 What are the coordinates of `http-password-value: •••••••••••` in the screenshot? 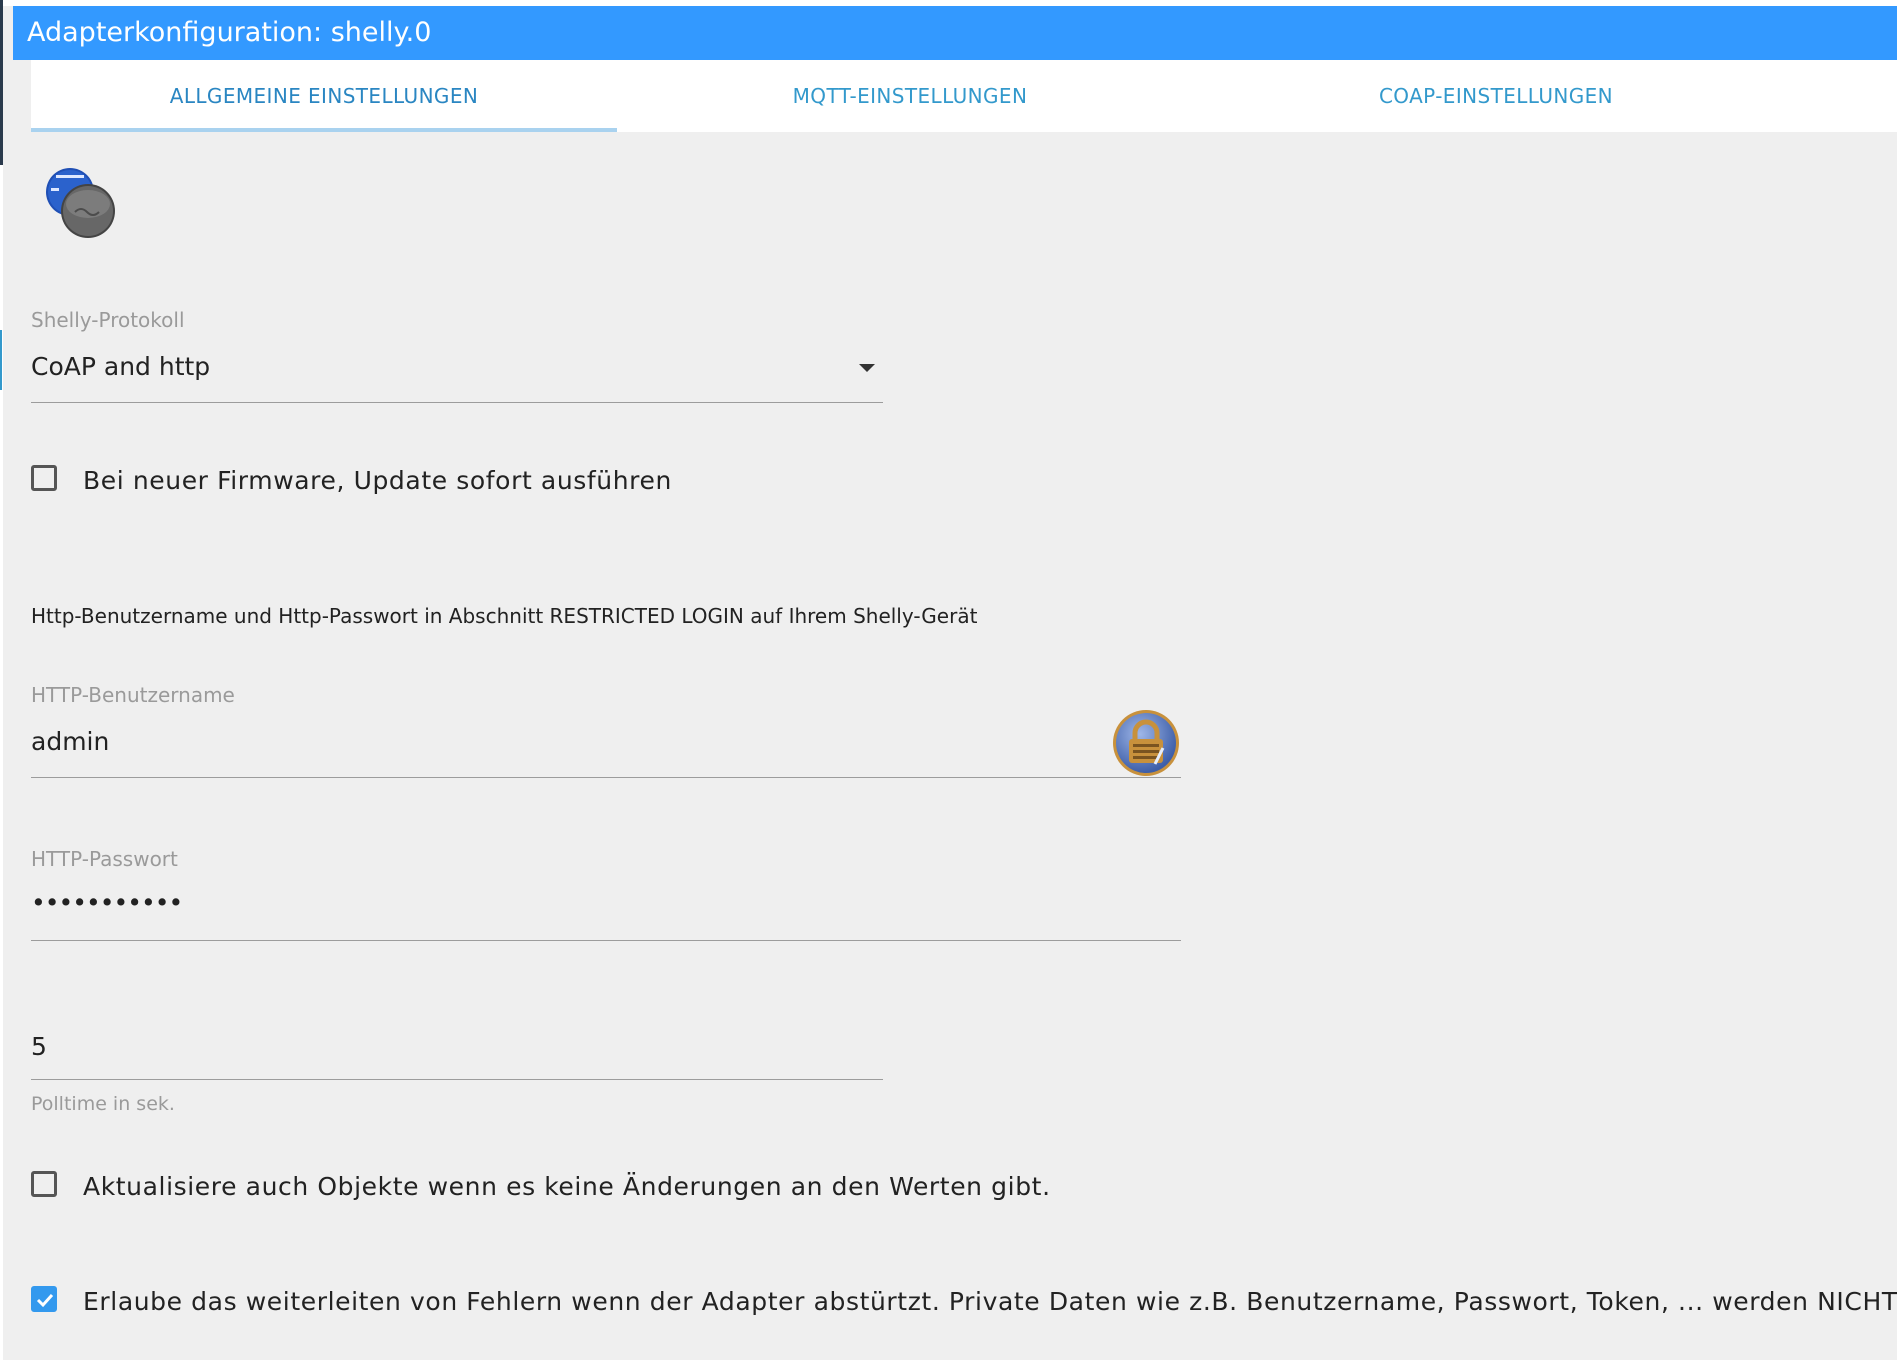 It's located at (107, 902).